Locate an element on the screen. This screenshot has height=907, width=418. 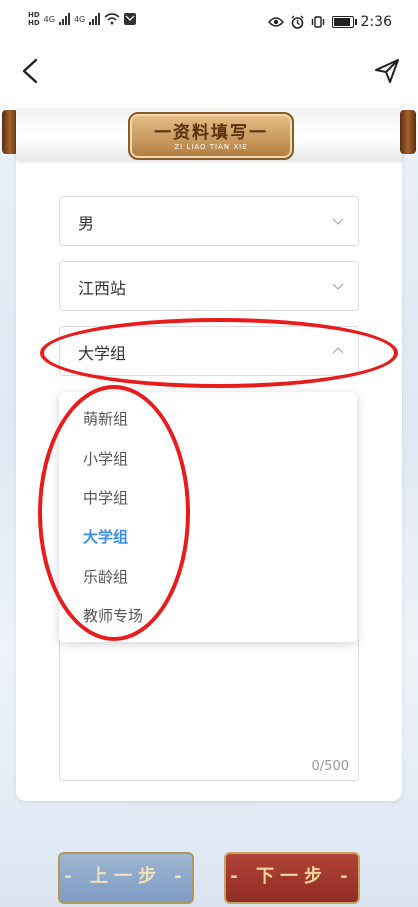
signal-label-2: 4G is located at coordinates (79, 19).